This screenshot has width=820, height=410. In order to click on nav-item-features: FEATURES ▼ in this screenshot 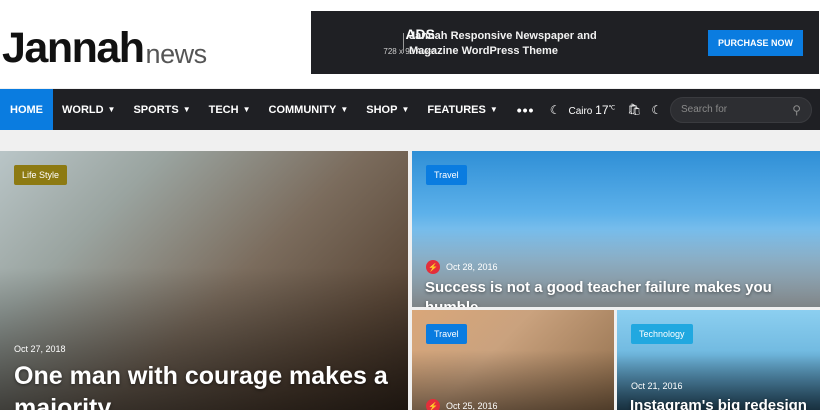, I will do `click(462, 109)`.